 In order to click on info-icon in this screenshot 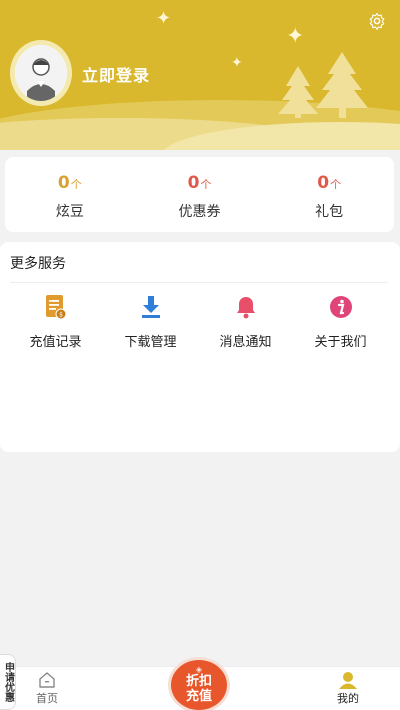, I will do `click(341, 307)`.